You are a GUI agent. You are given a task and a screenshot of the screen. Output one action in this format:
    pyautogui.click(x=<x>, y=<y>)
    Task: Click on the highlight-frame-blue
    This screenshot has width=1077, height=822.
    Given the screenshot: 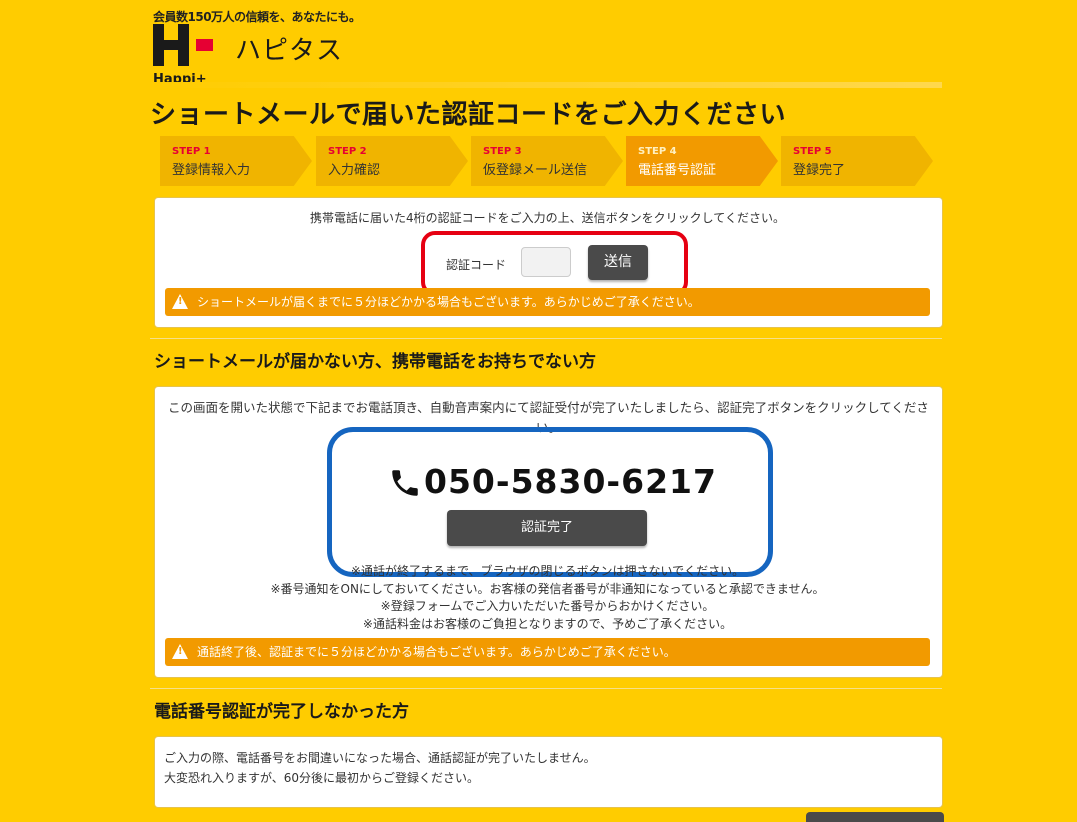 What is the action you would take?
    pyautogui.click(x=550, y=502)
    